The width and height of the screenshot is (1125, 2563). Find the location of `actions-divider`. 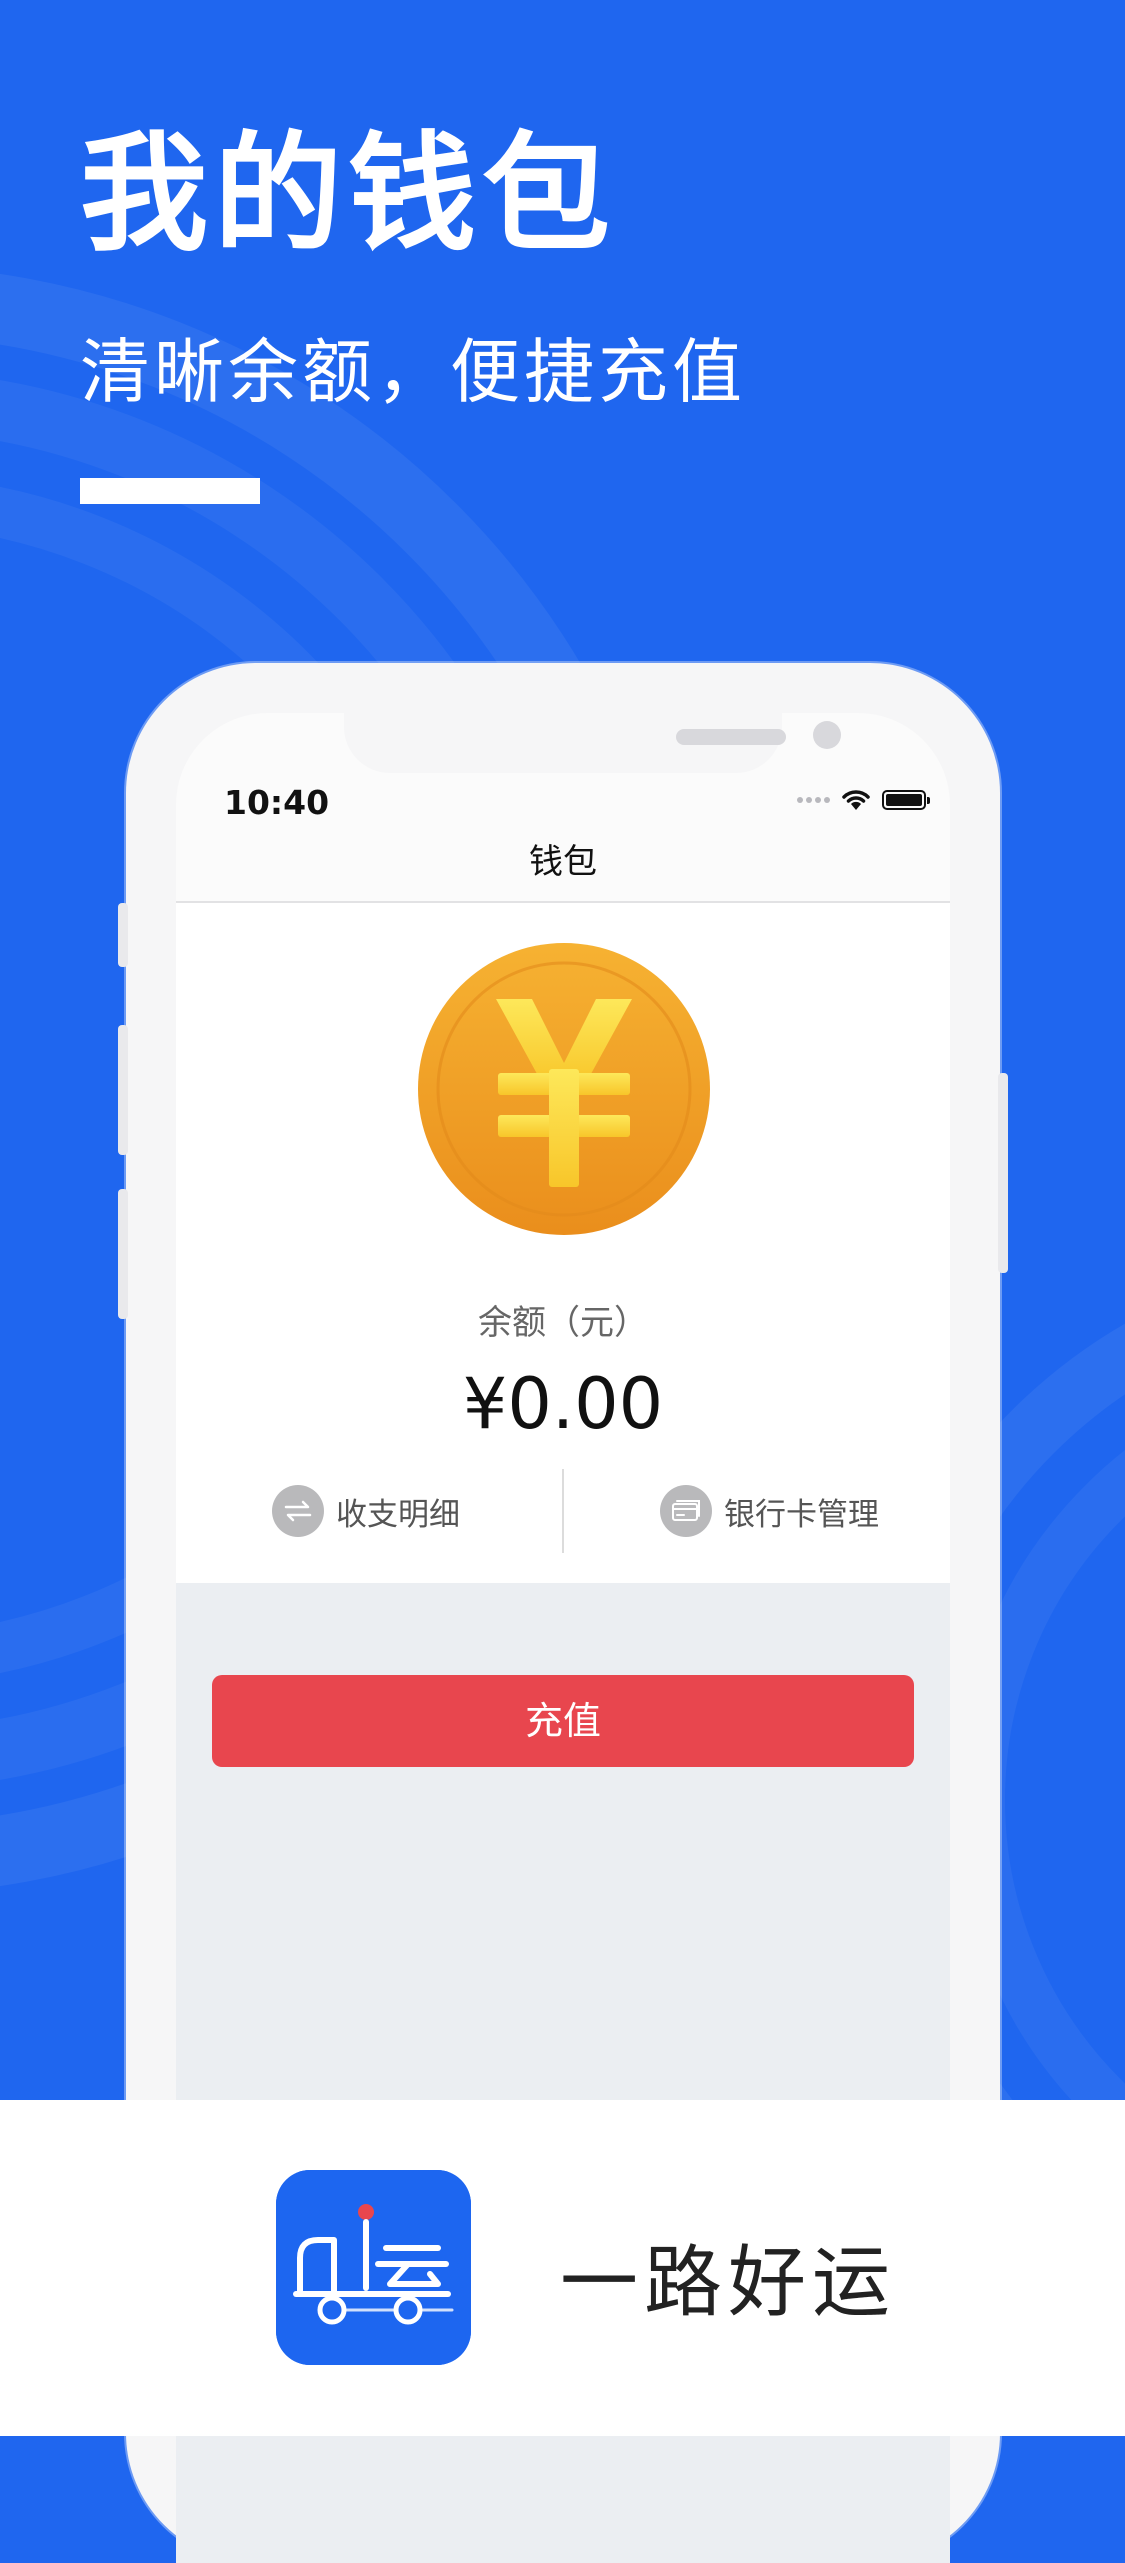

actions-divider is located at coordinates (563, 1511).